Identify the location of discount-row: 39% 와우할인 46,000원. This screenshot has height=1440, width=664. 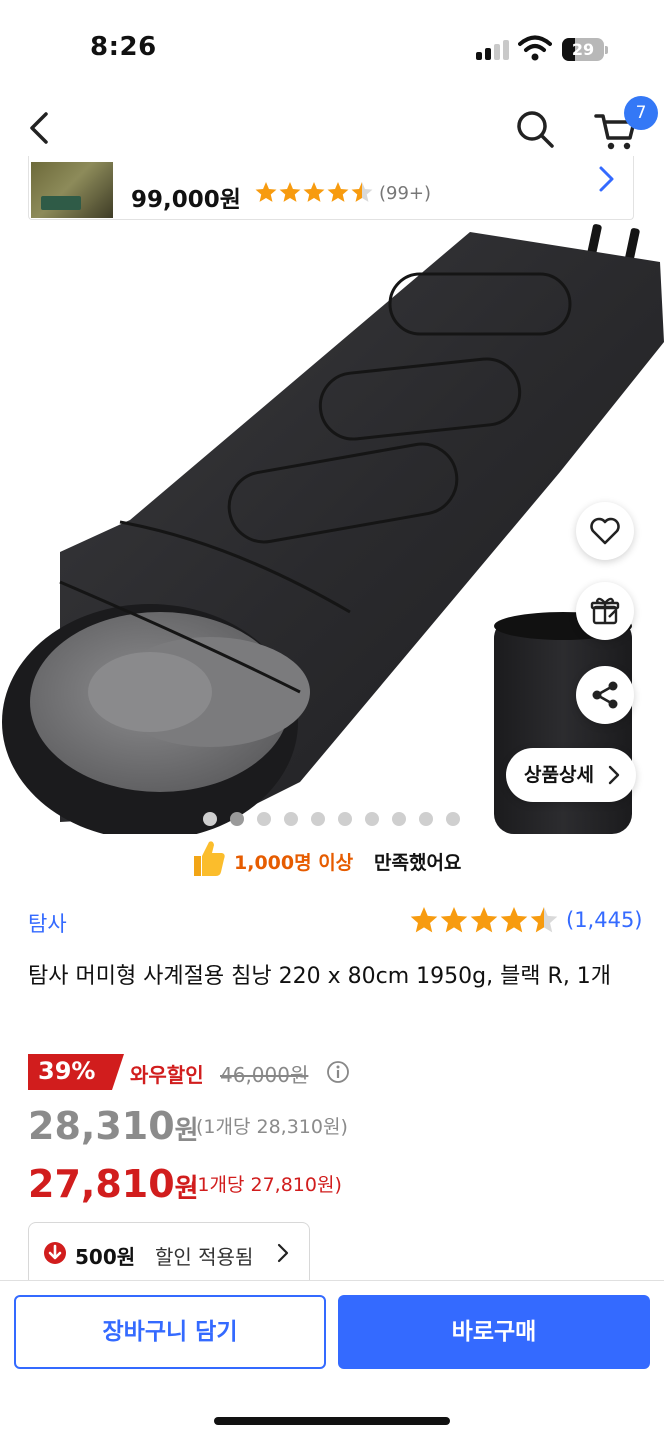
(338, 1072).